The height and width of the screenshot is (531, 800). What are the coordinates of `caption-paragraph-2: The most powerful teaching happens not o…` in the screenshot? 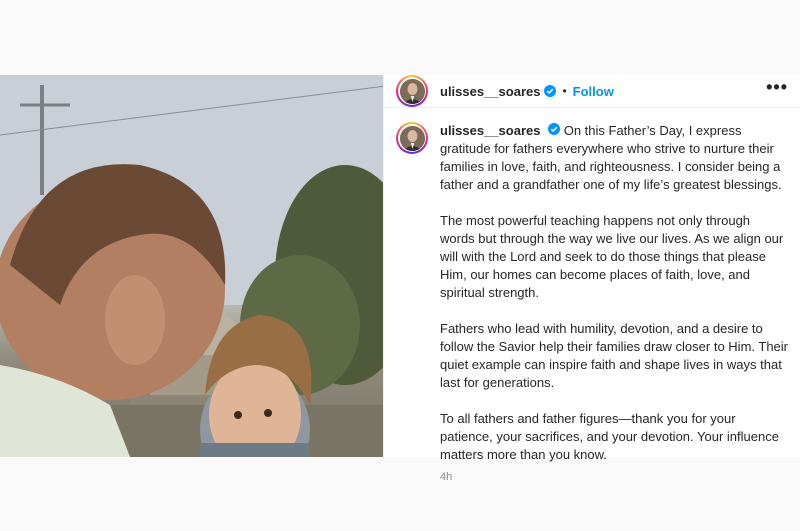 It's located at (612, 256).